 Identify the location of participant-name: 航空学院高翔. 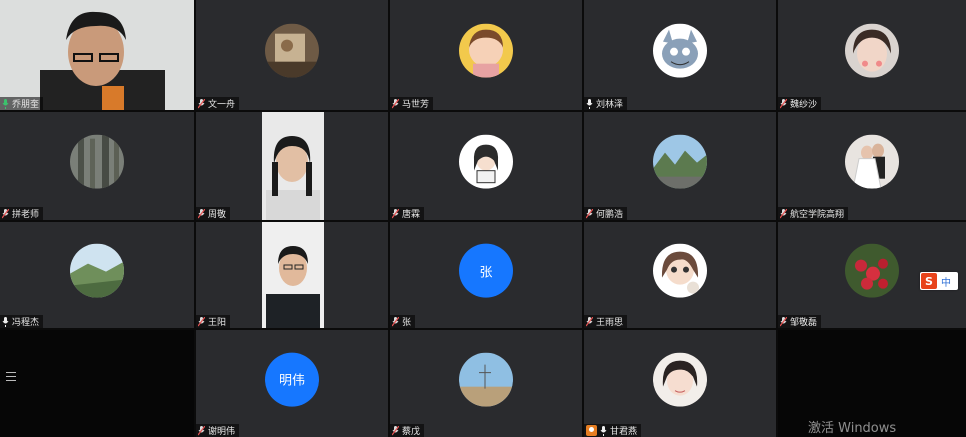
(817, 215).